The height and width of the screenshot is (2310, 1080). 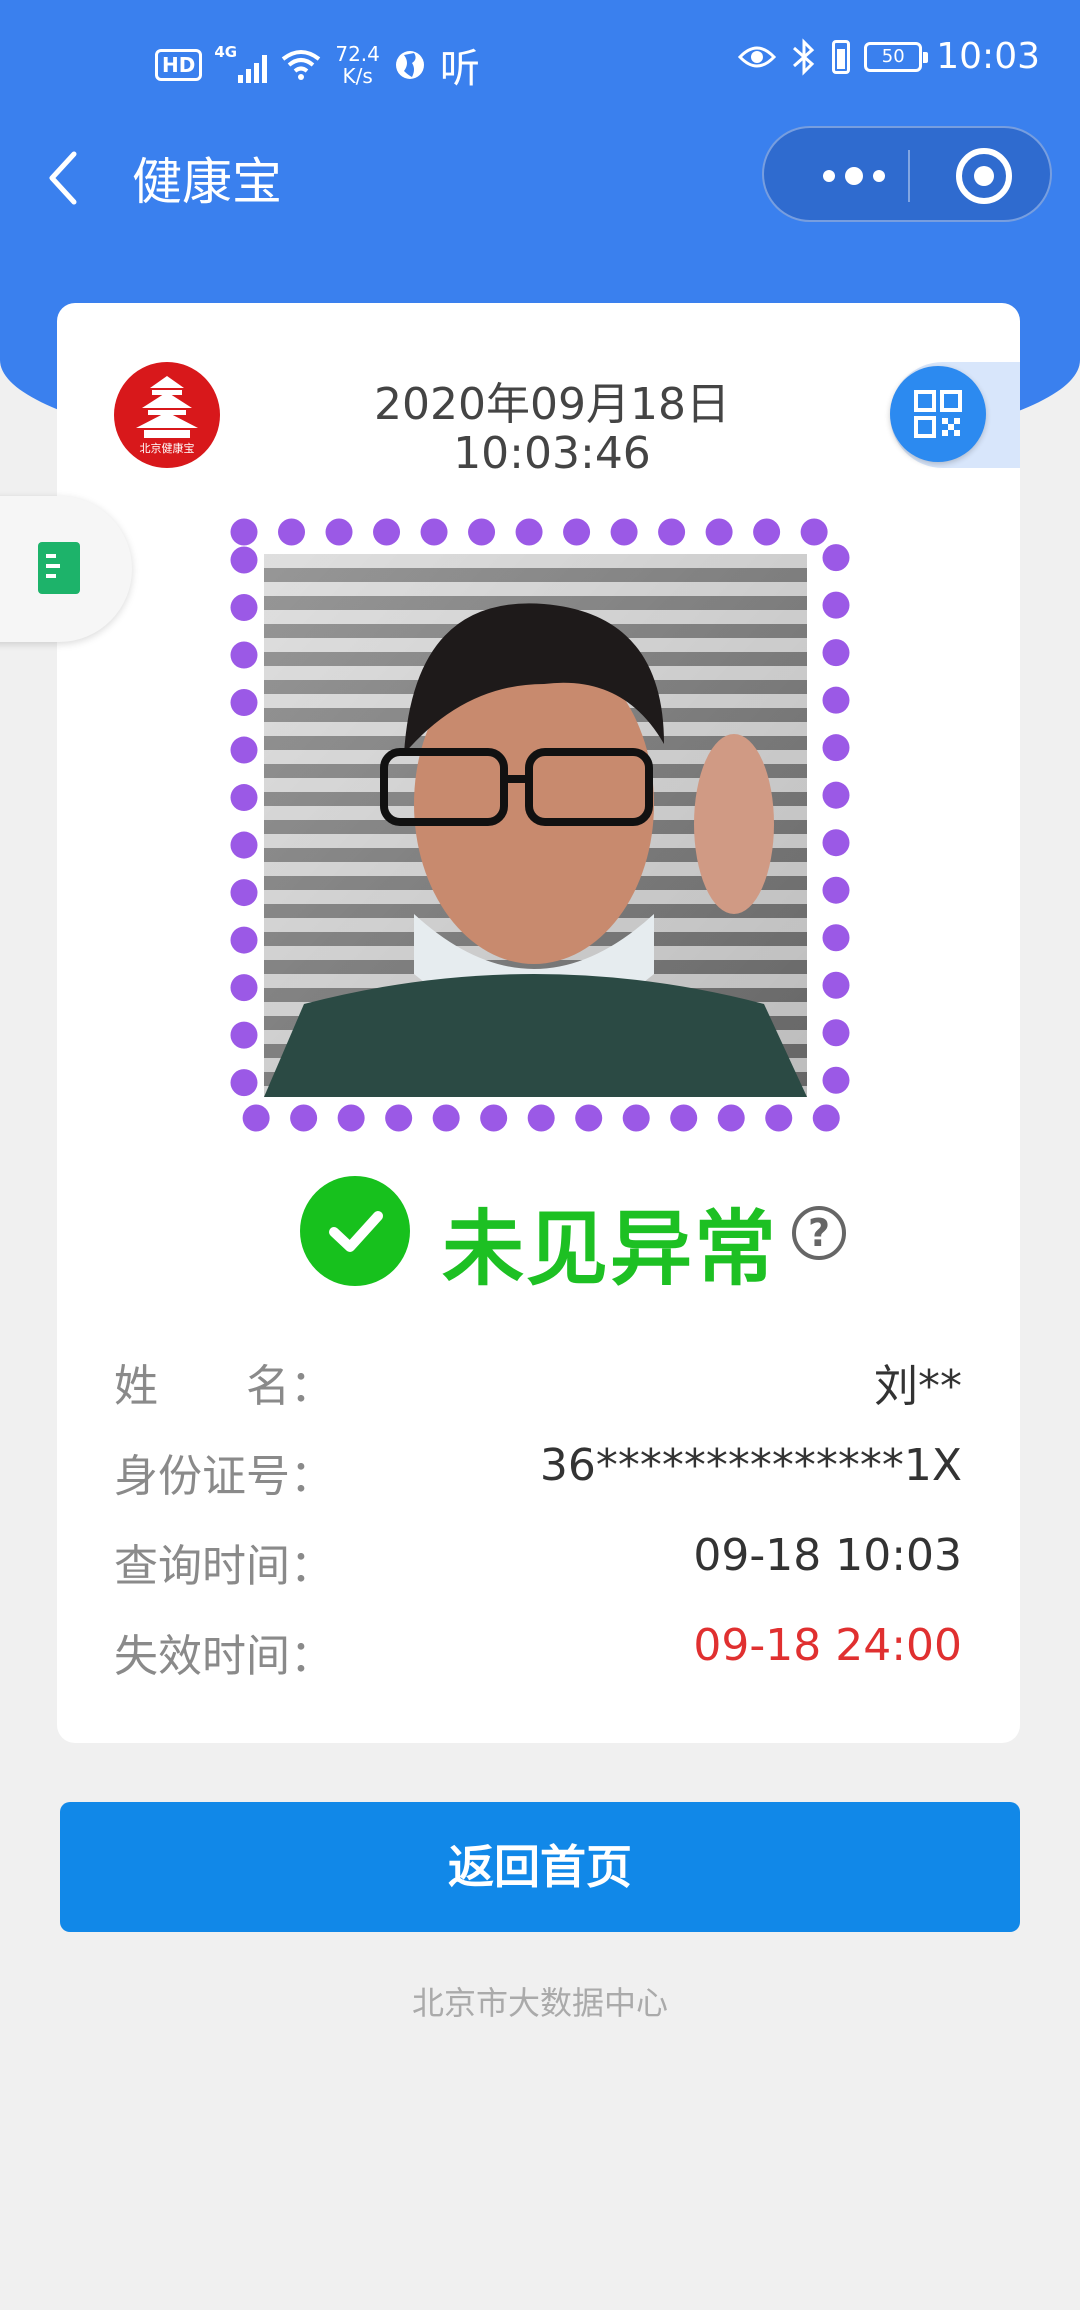 I want to click on query-clock: 10:03:46, so click(x=552, y=453).